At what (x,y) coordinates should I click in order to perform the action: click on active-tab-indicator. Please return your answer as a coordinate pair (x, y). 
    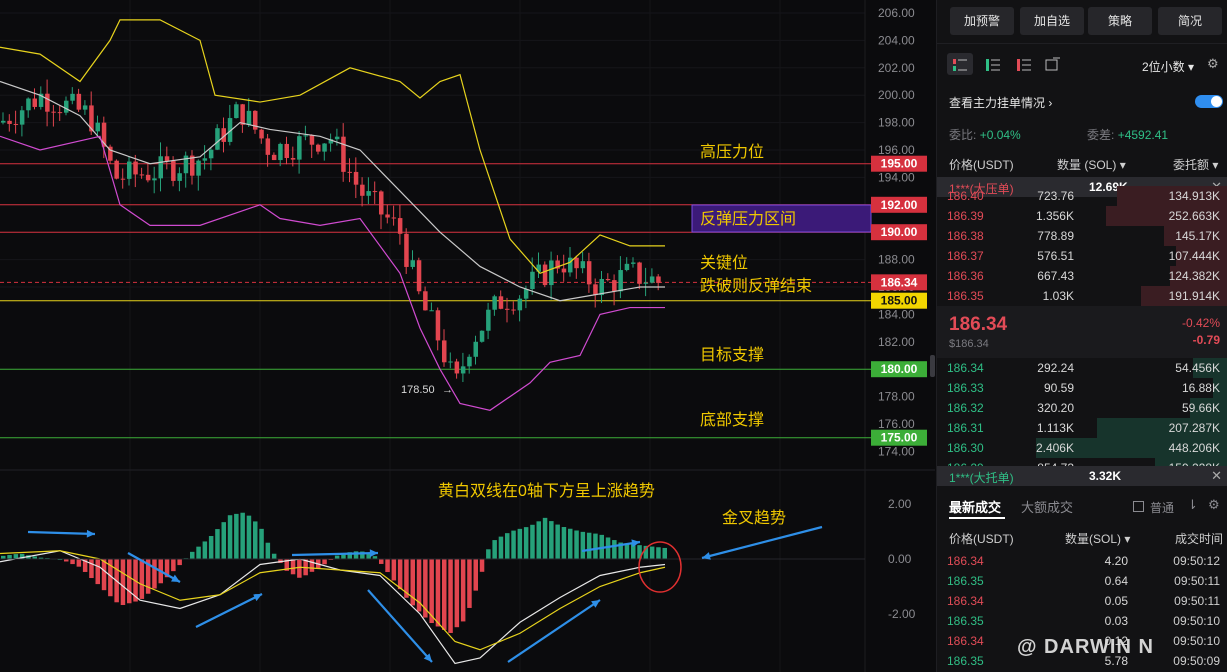
    Looking at the image, I should click on (977, 518).